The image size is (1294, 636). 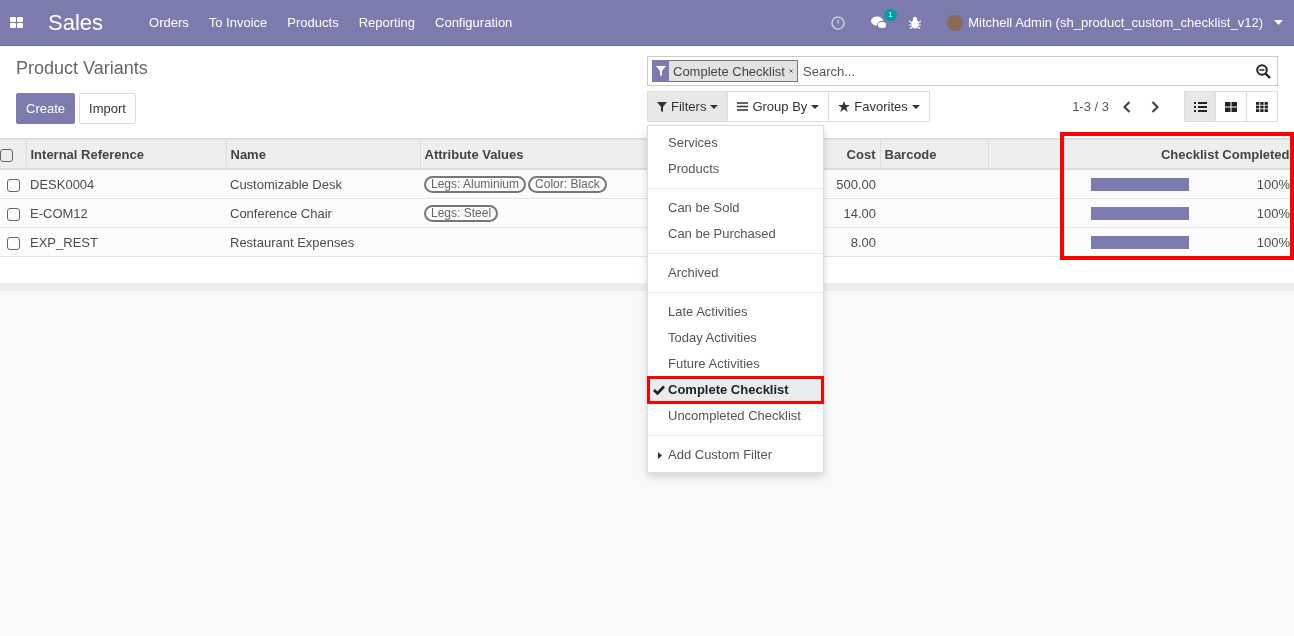 I want to click on navbar-menu-item: Configuration, so click(x=474, y=22).